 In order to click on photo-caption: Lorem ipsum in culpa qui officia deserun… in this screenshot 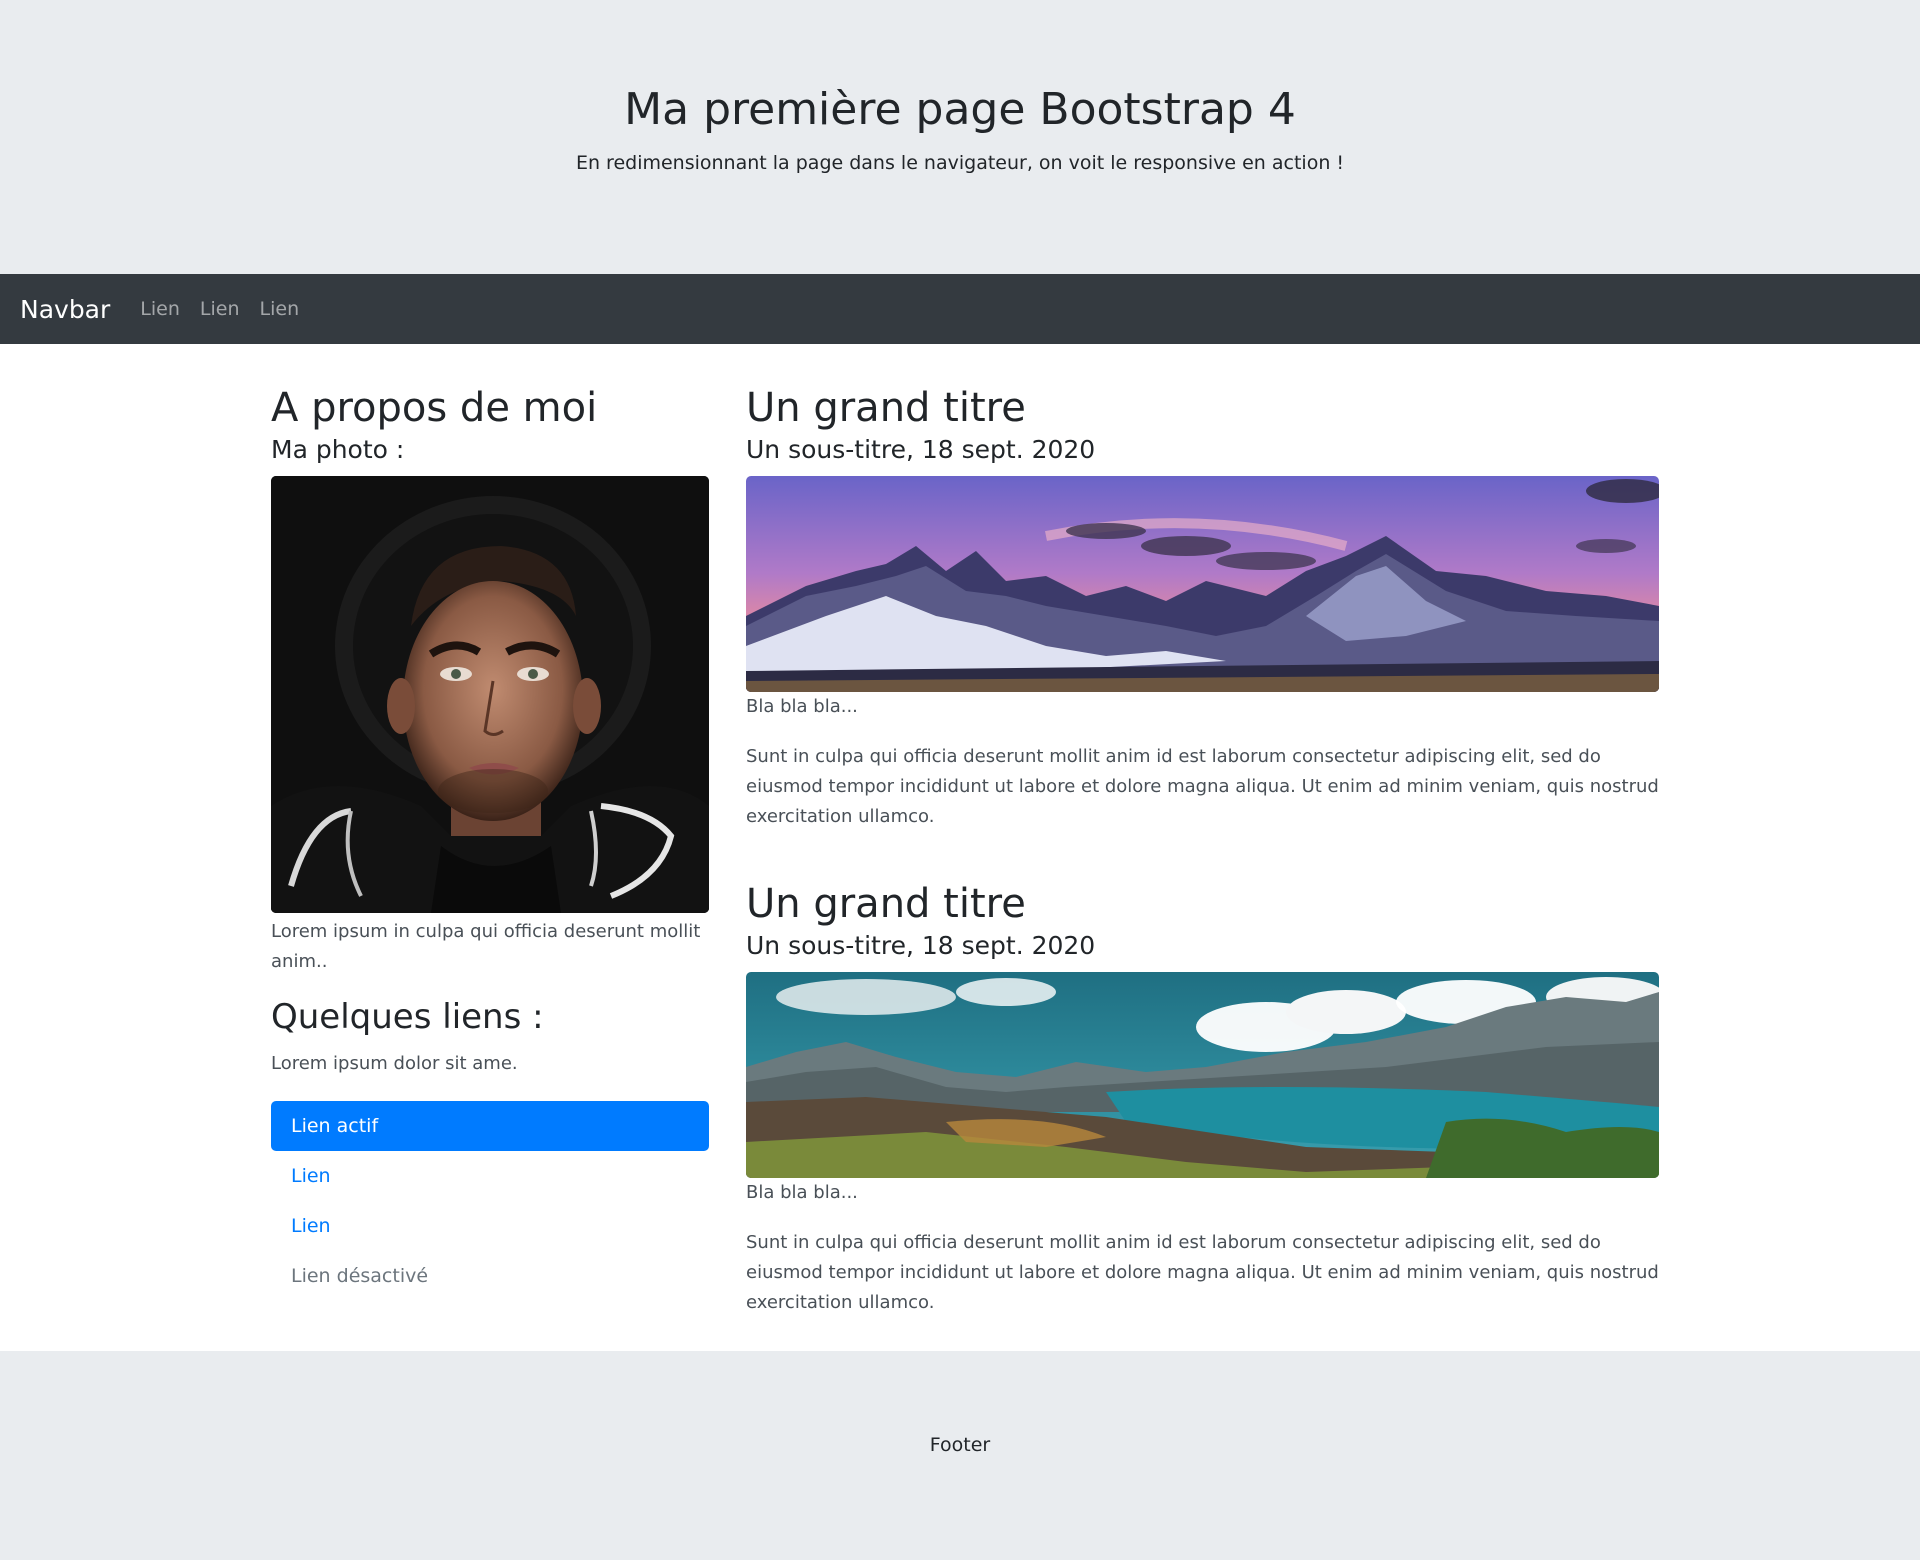, I will do `click(486, 946)`.